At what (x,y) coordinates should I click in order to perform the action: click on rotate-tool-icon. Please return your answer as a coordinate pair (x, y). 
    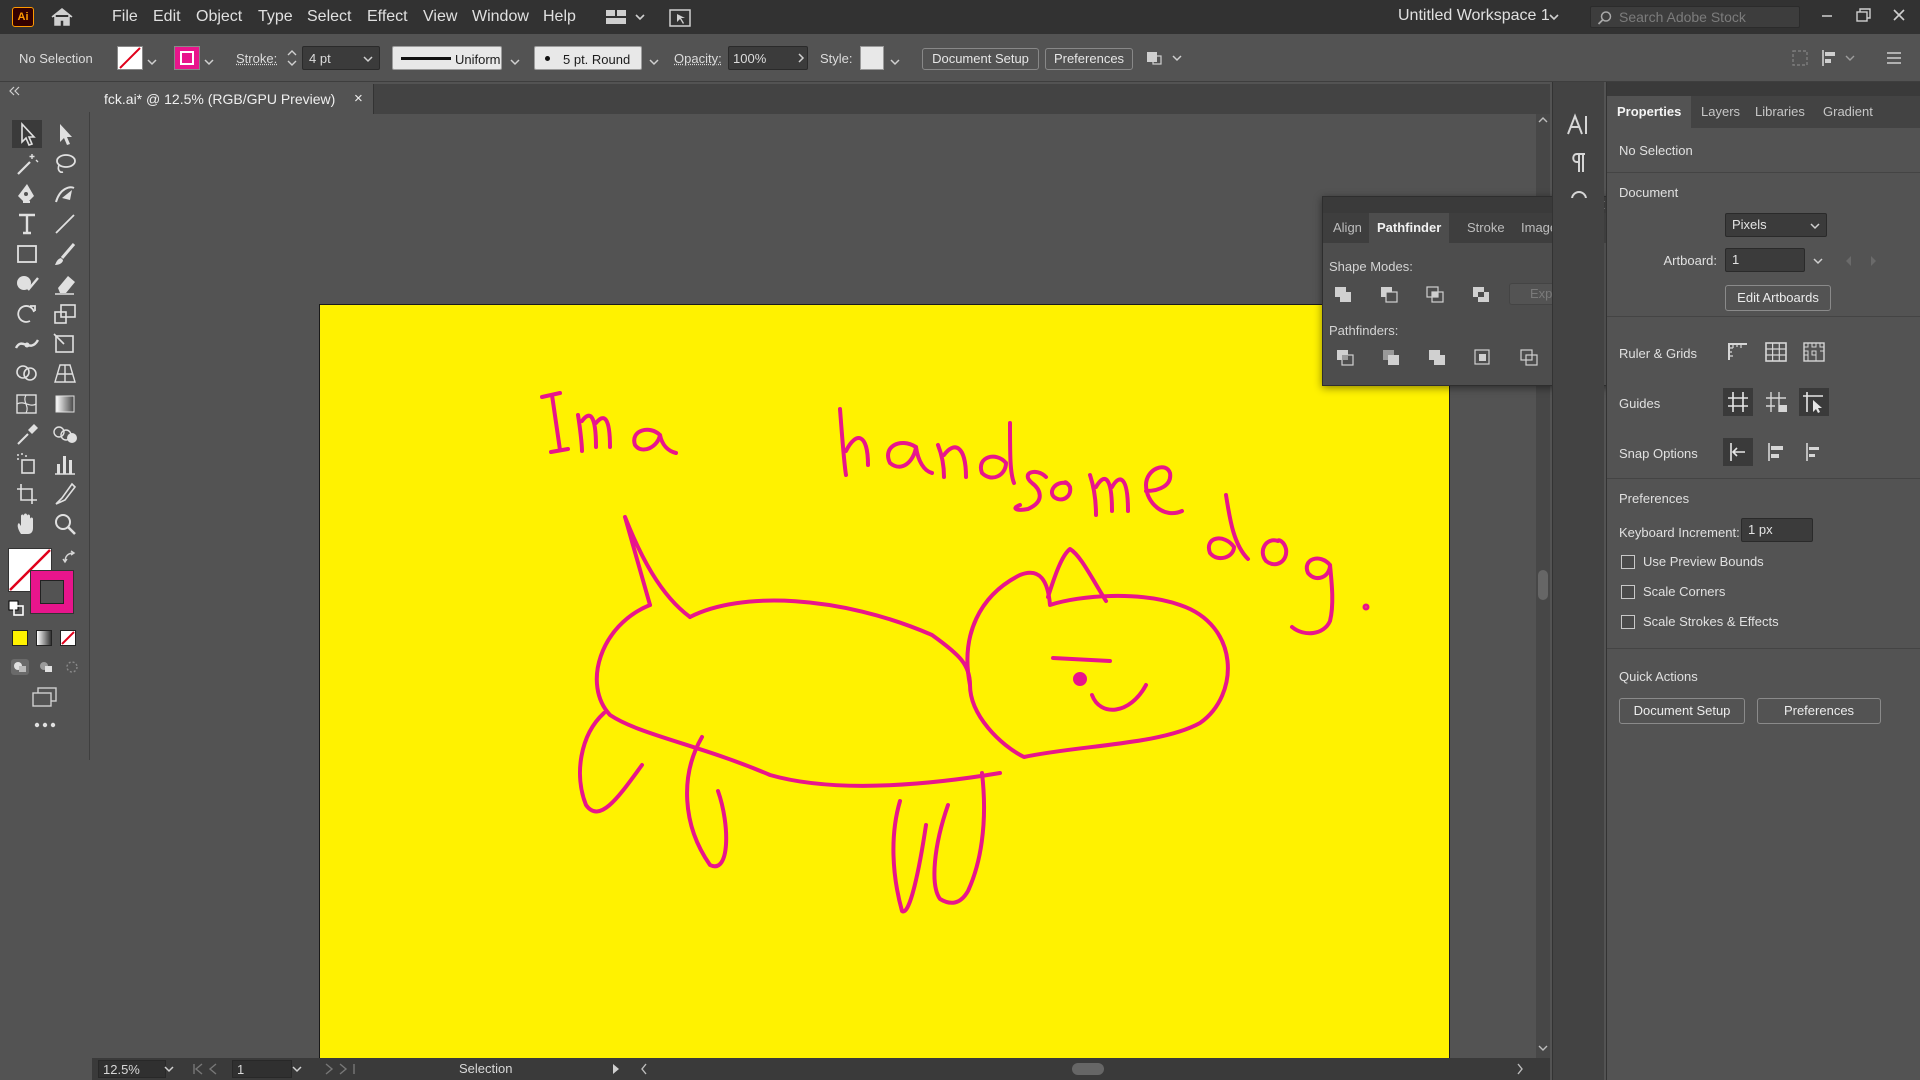
    Looking at the image, I should click on (27, 314).